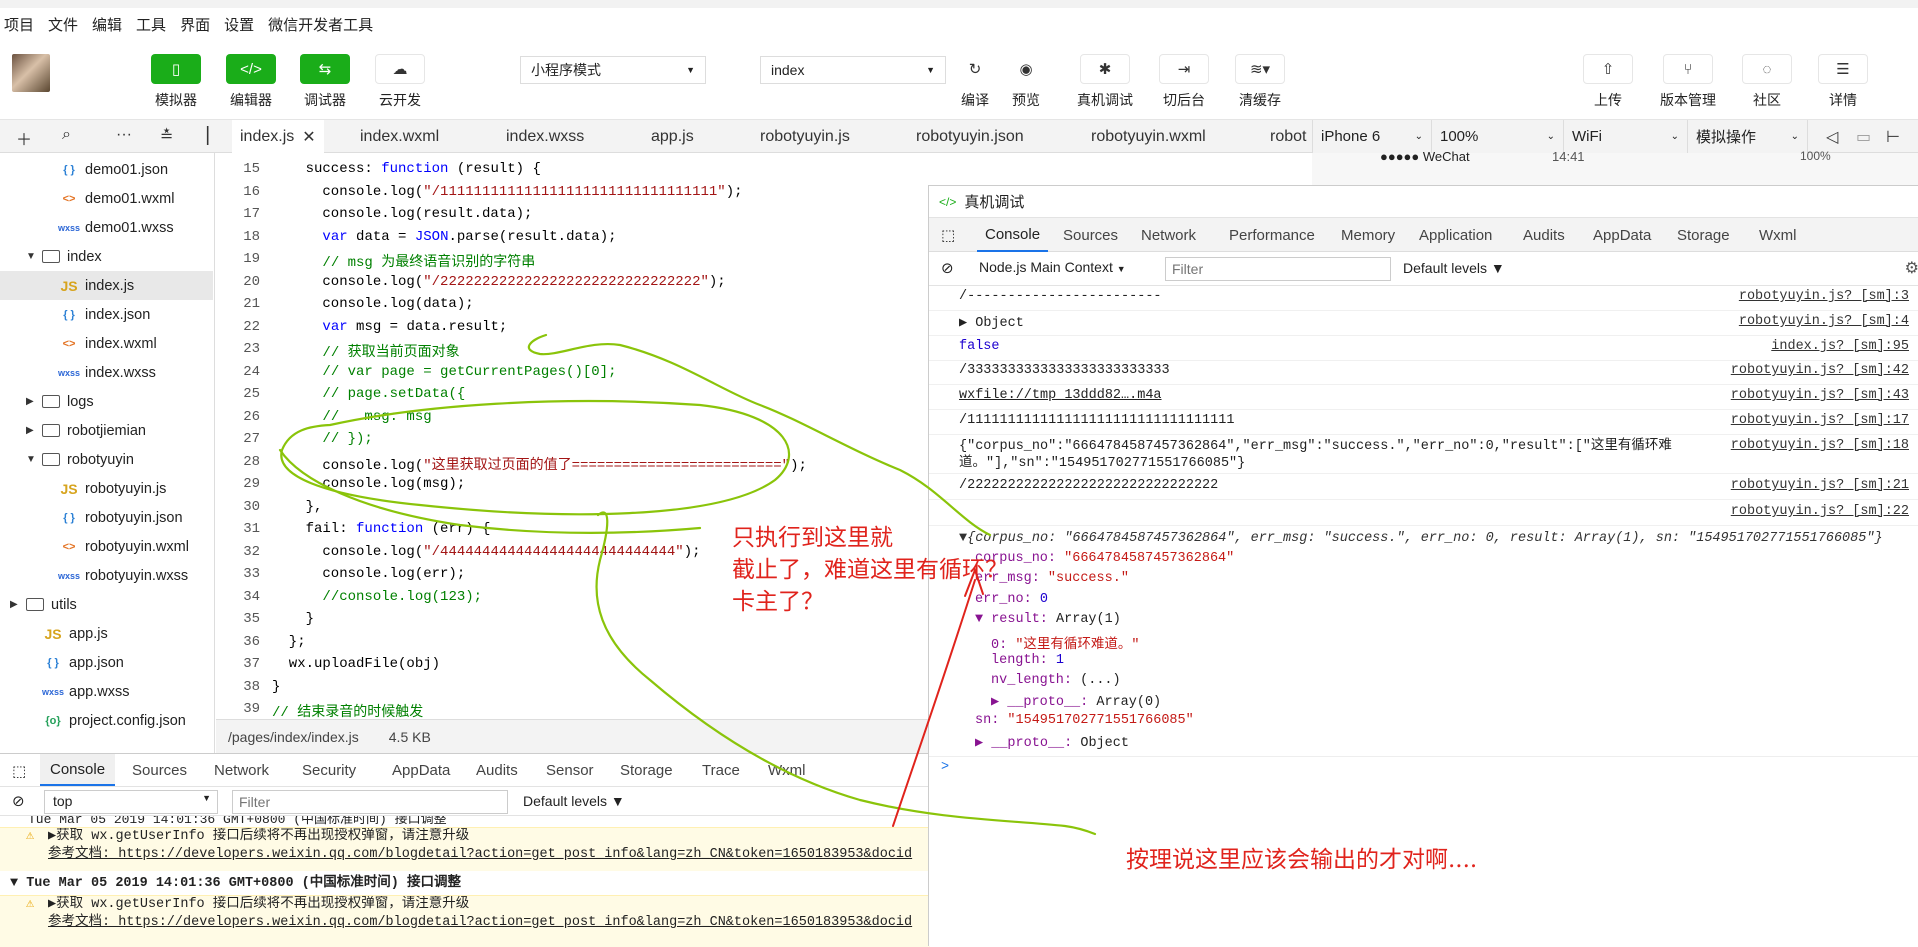 The image size is (1918, 947). Describe the element at coordinates (106, 343) in the screenshot. I see `file-tree-item: <> index.wxml` at that location.